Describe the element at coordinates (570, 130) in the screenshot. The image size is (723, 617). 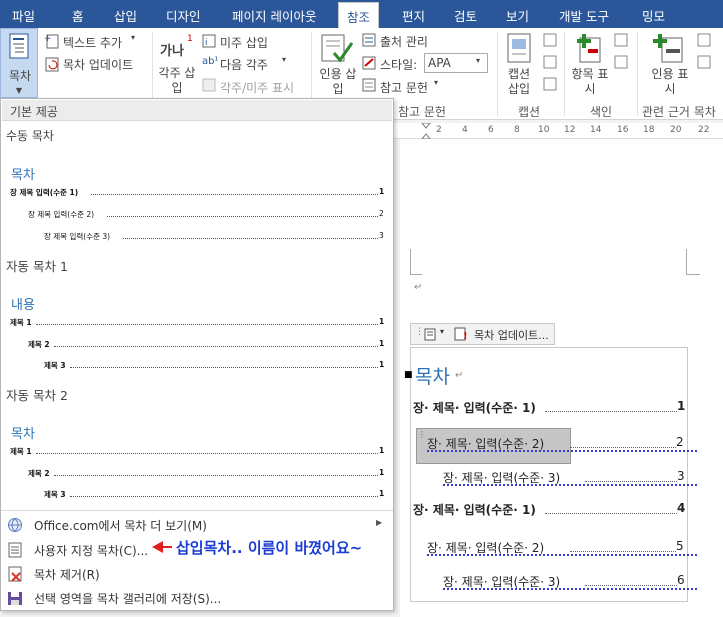
I see `ruler-number: 12` at that location.